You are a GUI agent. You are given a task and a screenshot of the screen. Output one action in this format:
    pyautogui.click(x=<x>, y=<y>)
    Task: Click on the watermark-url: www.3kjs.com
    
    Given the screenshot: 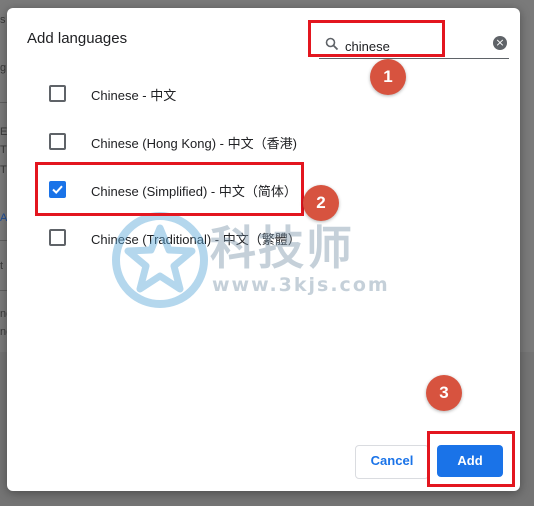 What is the action you would take?
    pyautogui.click(x=301, y=285)
    